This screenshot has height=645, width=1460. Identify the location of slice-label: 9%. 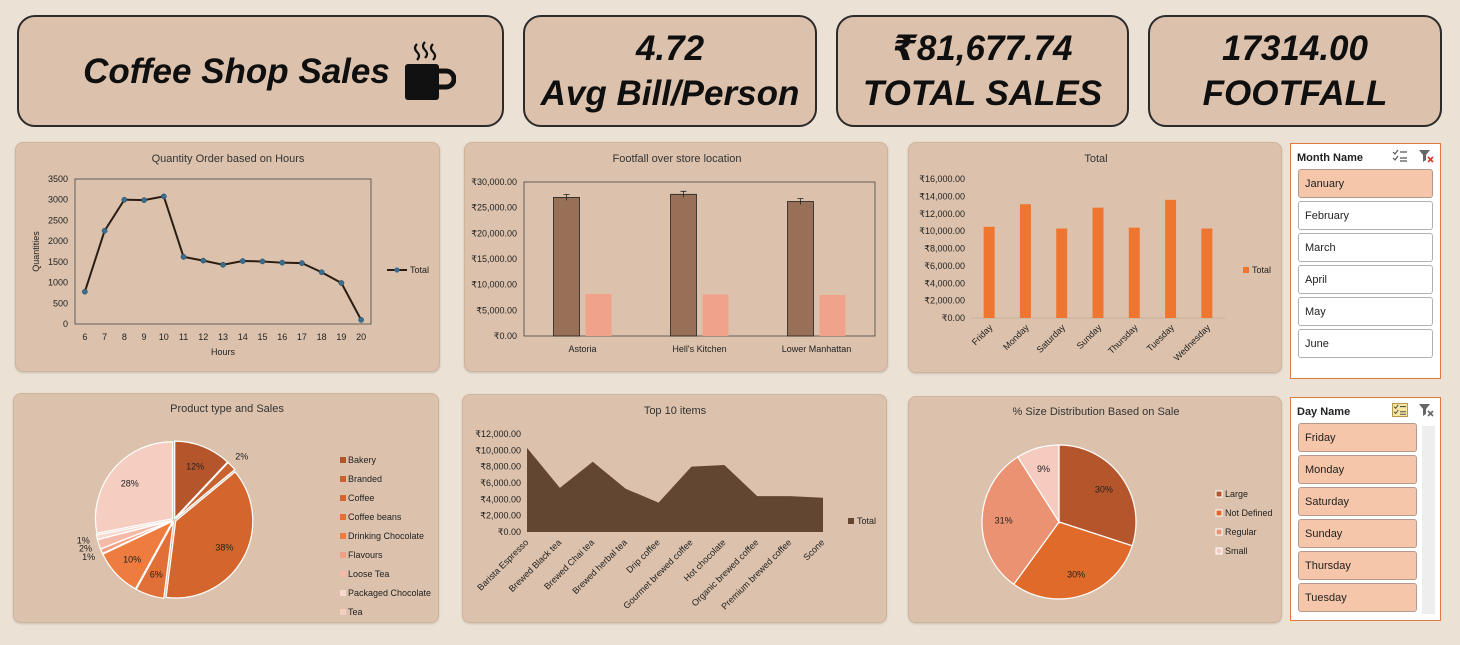
(1043, 469).